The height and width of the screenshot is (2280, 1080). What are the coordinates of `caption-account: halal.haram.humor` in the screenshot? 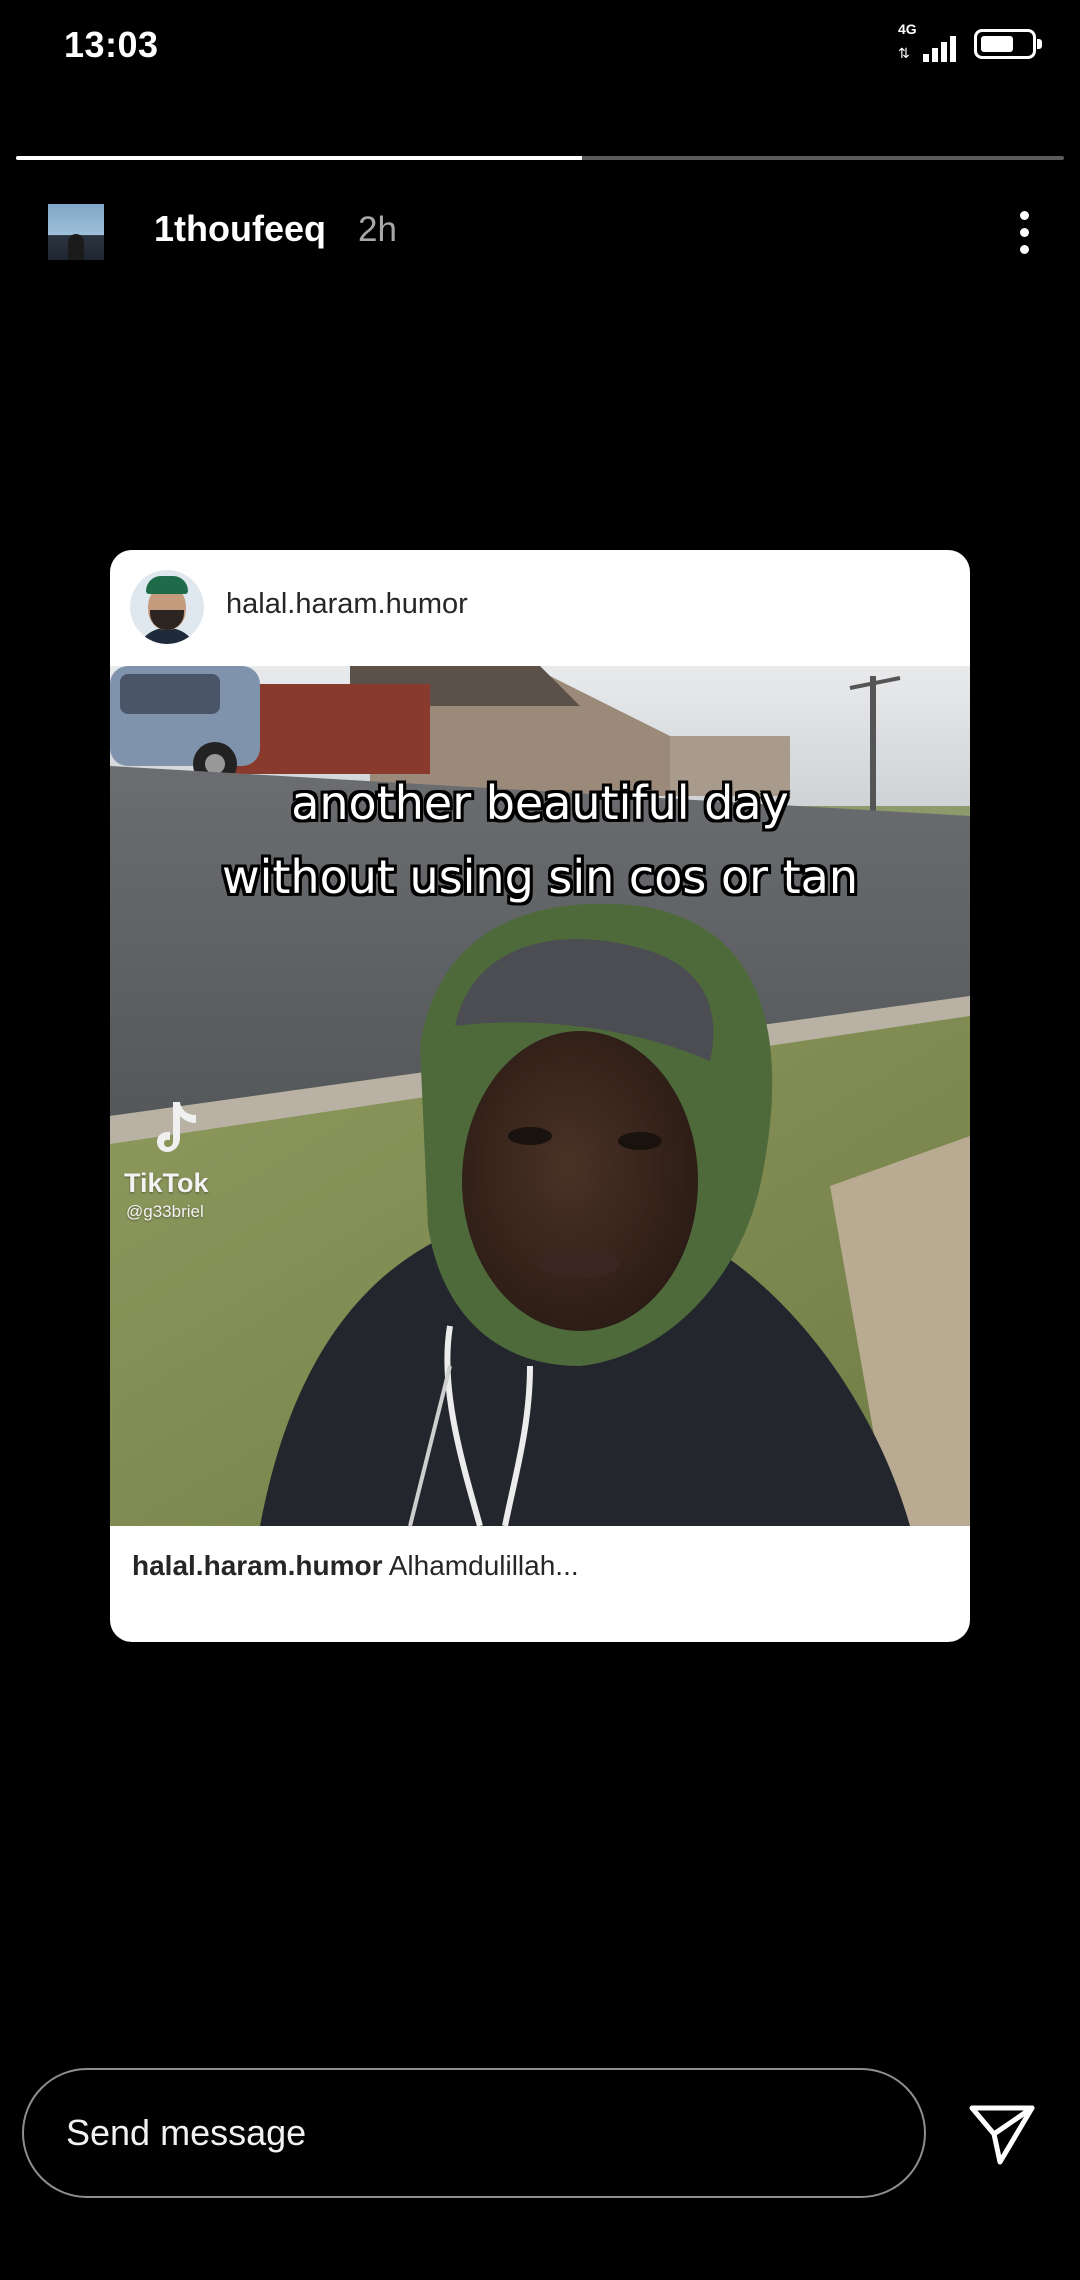 It's located at (257, 1565).